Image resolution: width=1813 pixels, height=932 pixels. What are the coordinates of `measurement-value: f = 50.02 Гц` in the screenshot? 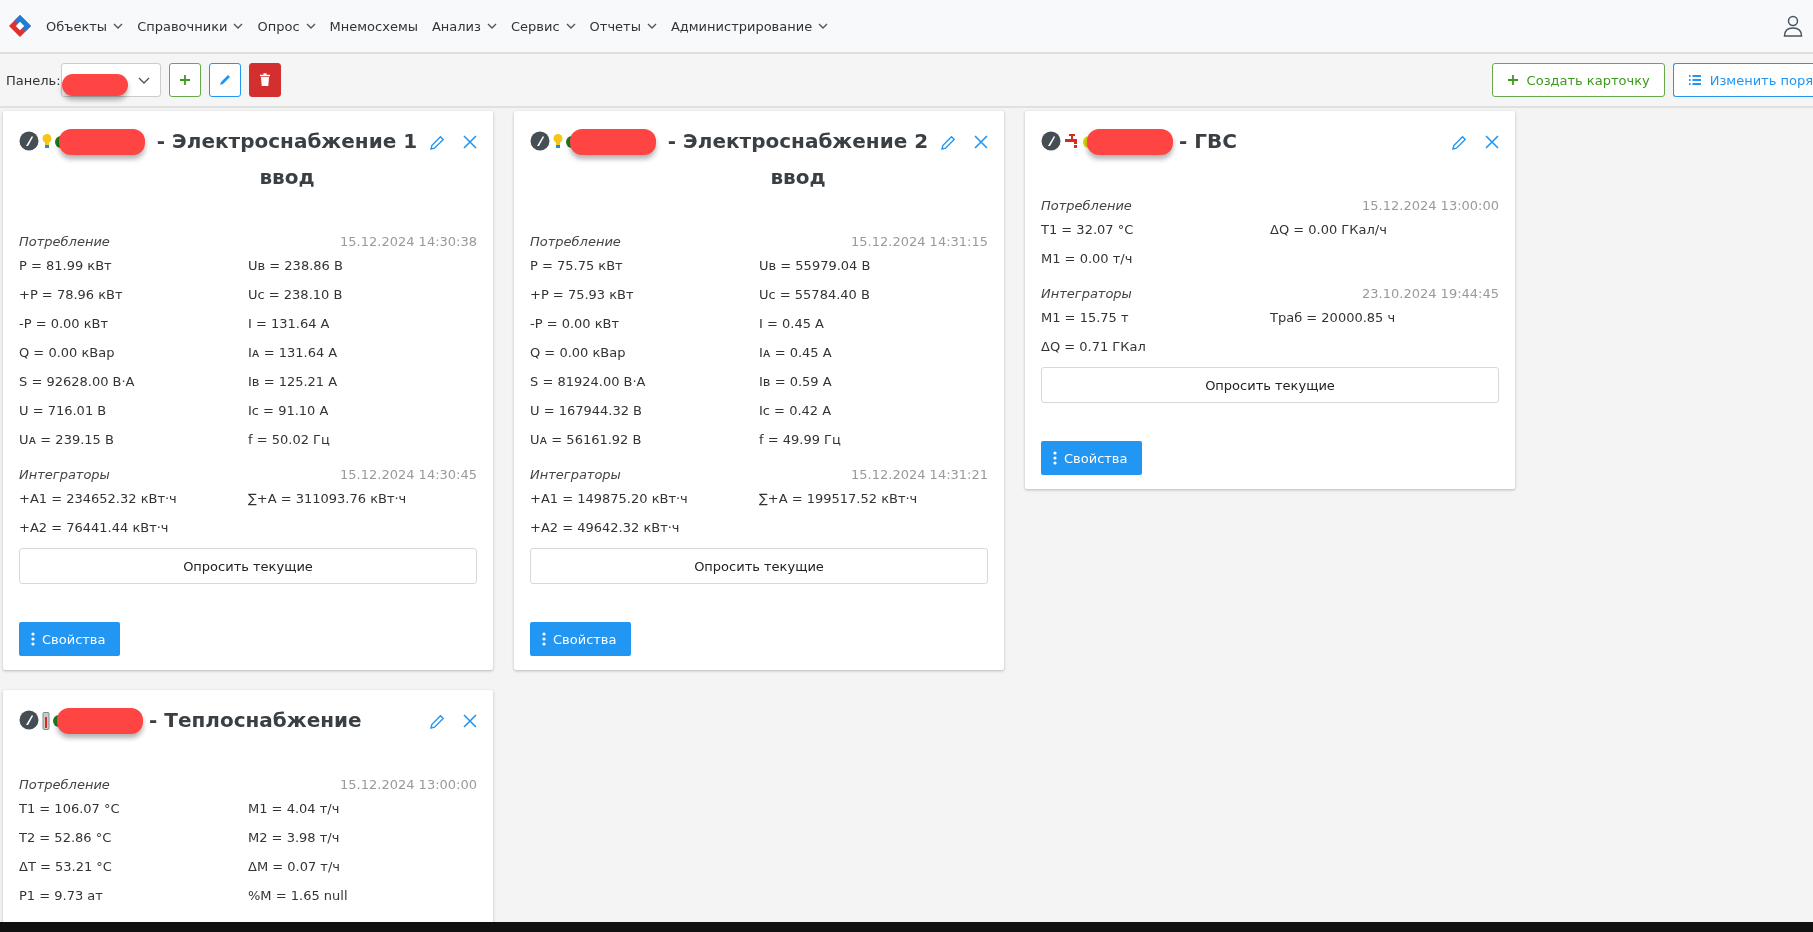 It's located at (289, 440).